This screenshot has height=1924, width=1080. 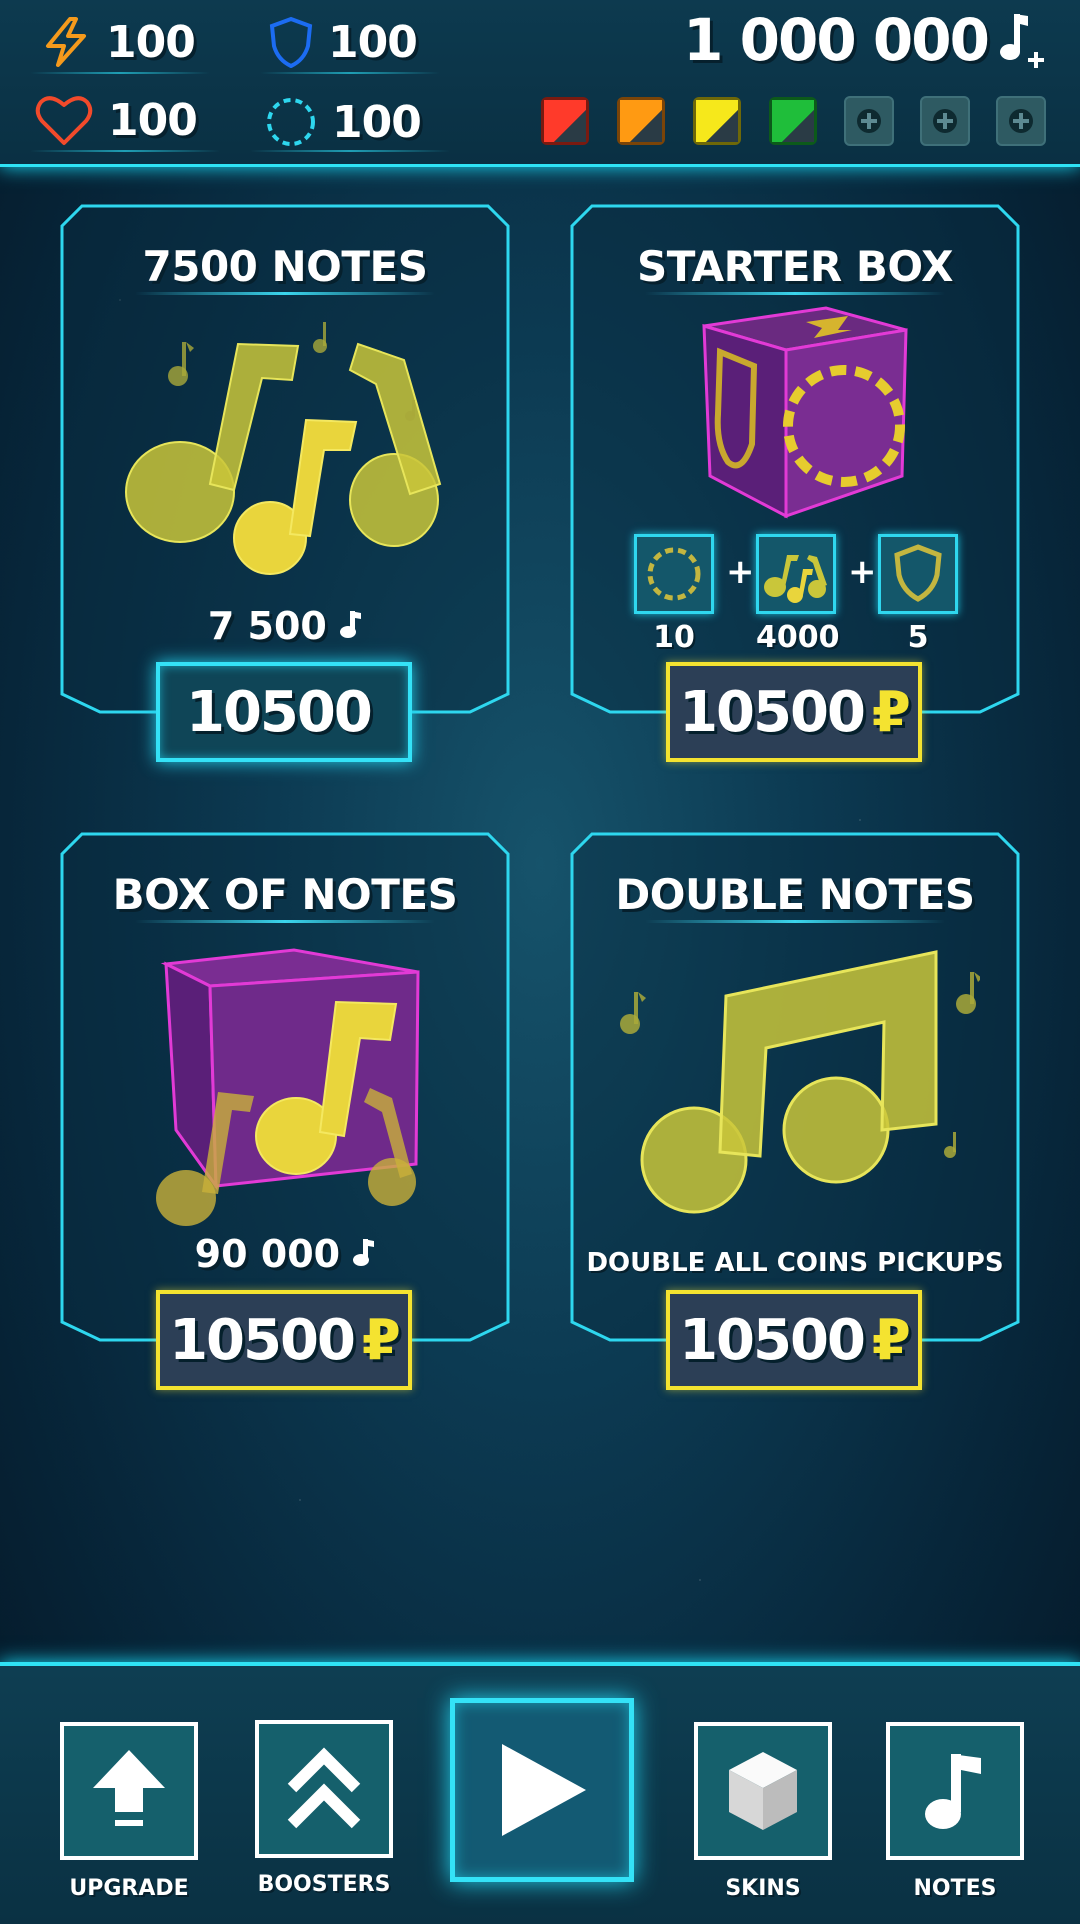 What do you see at coordinates (153, 120) in the screenshot?
I see `health-value: 100` at bounding box center [153, 120].